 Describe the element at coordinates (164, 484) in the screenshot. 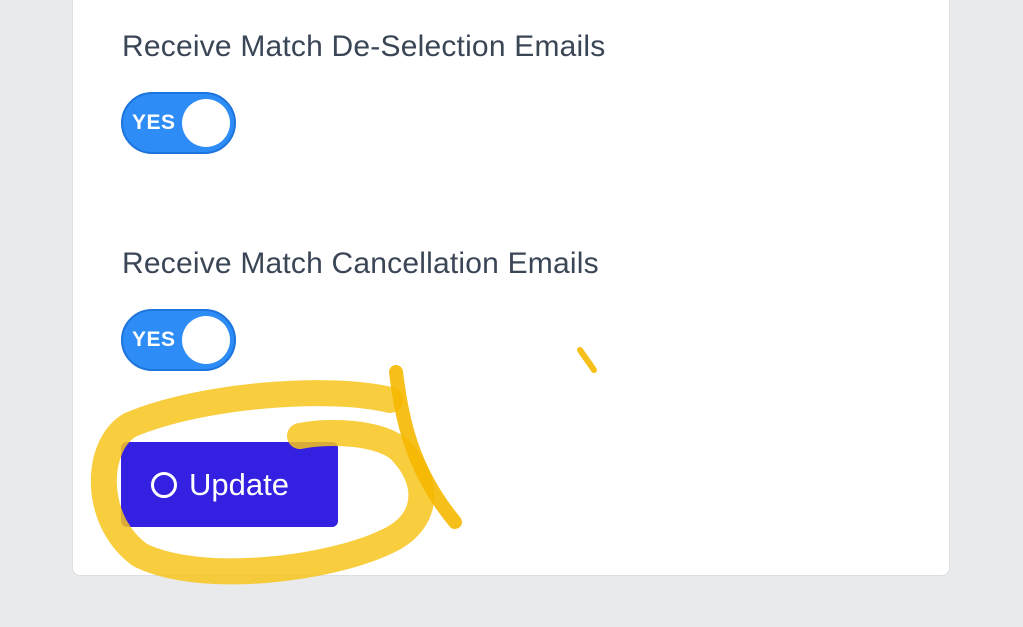

I see `loading-spinner-icon` at that location.